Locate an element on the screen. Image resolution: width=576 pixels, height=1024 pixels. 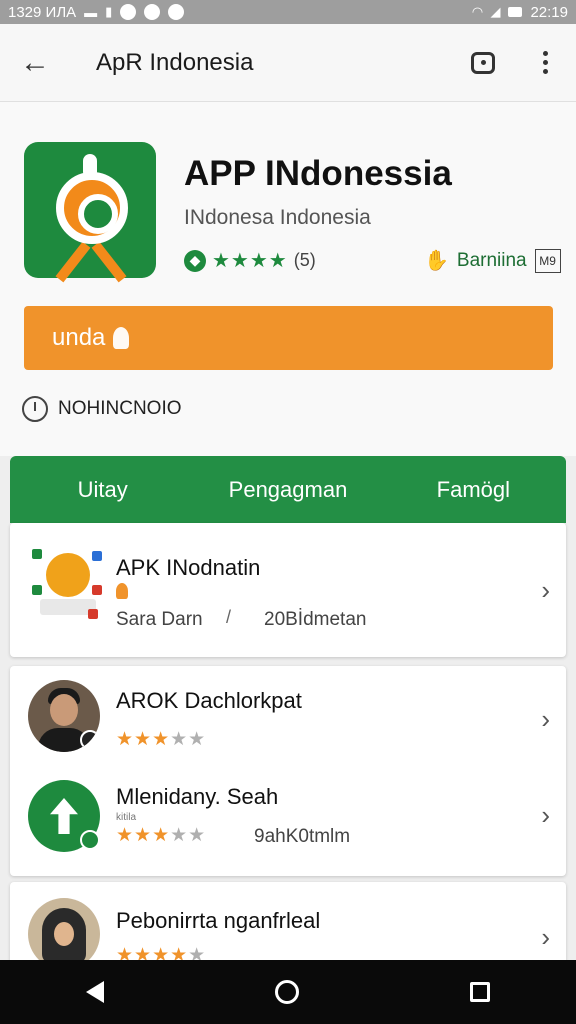
app-name: APP INdonessia is located at coordinates (318, 173).